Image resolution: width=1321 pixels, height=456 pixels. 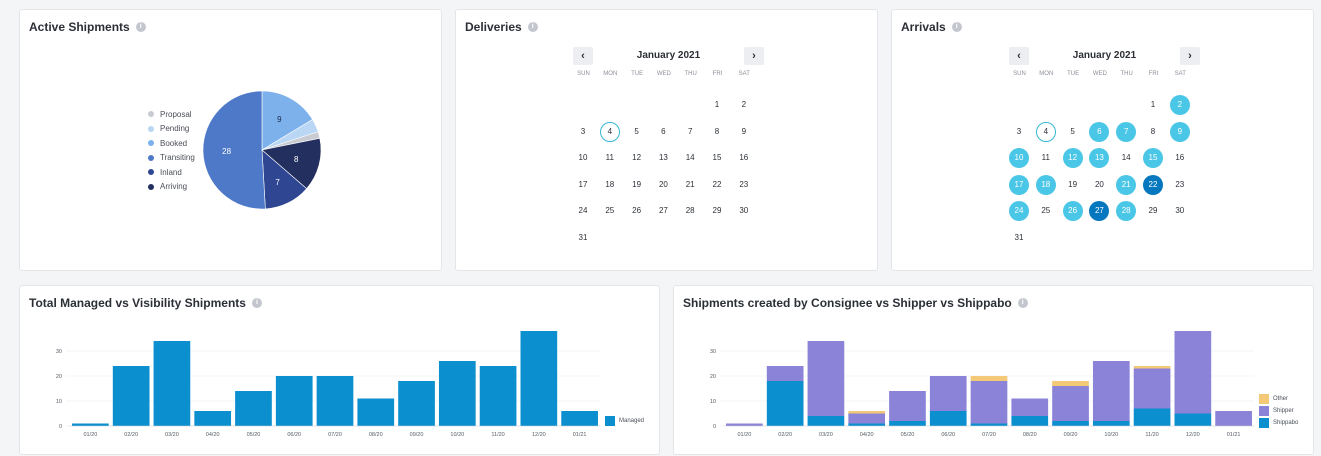 I want to click on calendar-day: 19, so click(x=637, y=185).